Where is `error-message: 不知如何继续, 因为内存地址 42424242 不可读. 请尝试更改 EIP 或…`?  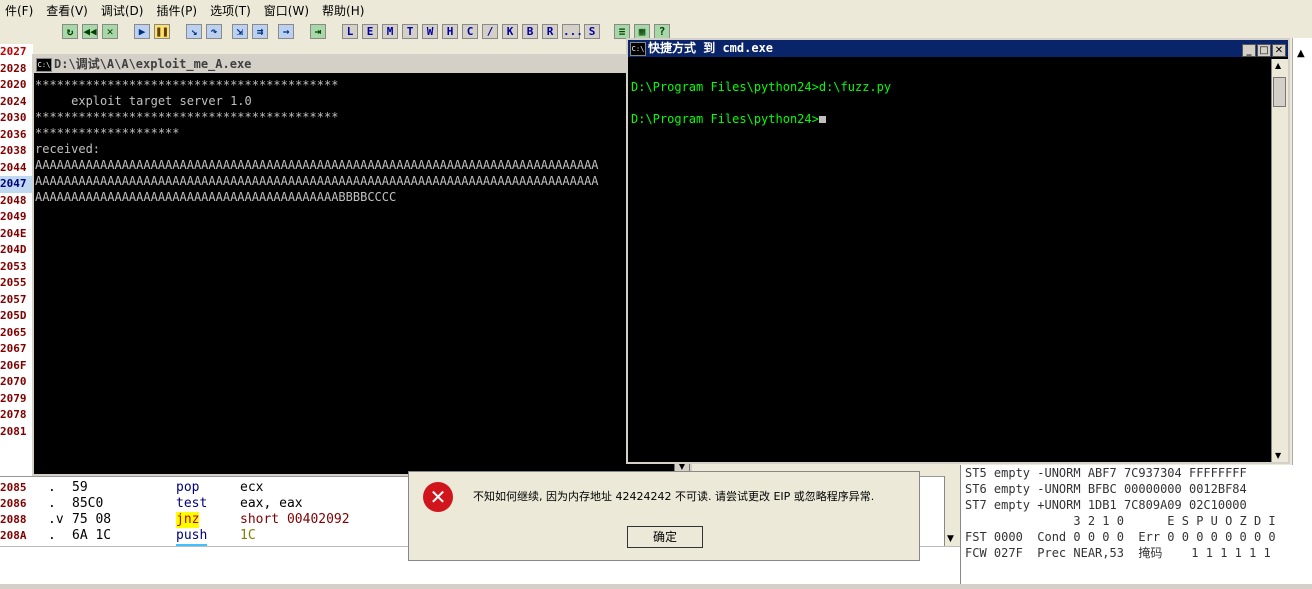
error-message: 不知如何继续, 因为内存地址 42424242 不可读. 请尝试更改 EIP 或… is located at coordinates (674, 496).